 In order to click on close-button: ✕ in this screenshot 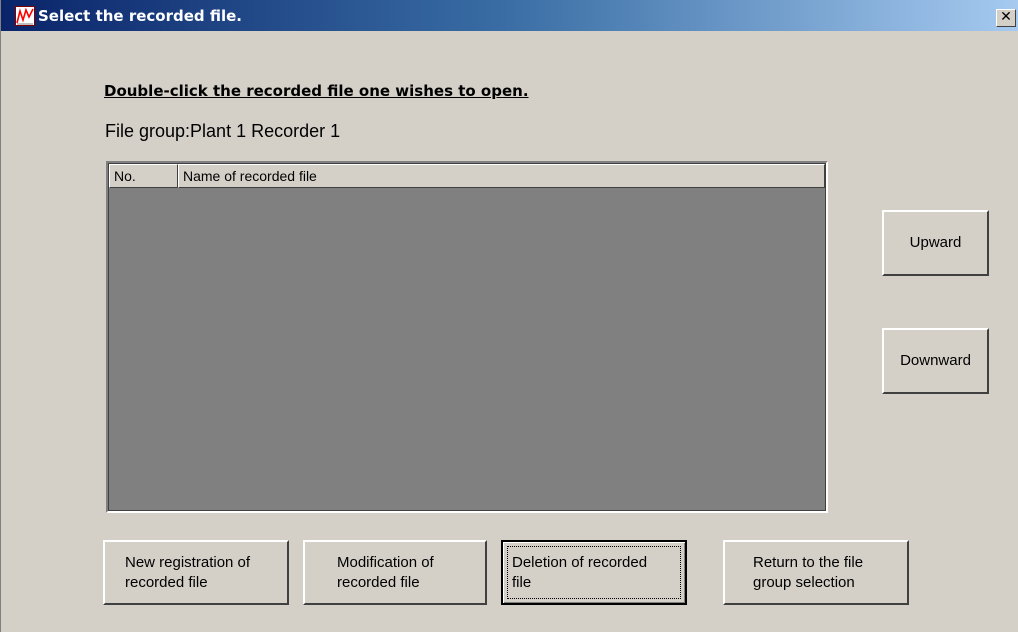, I will do `click(1006, 18)`.